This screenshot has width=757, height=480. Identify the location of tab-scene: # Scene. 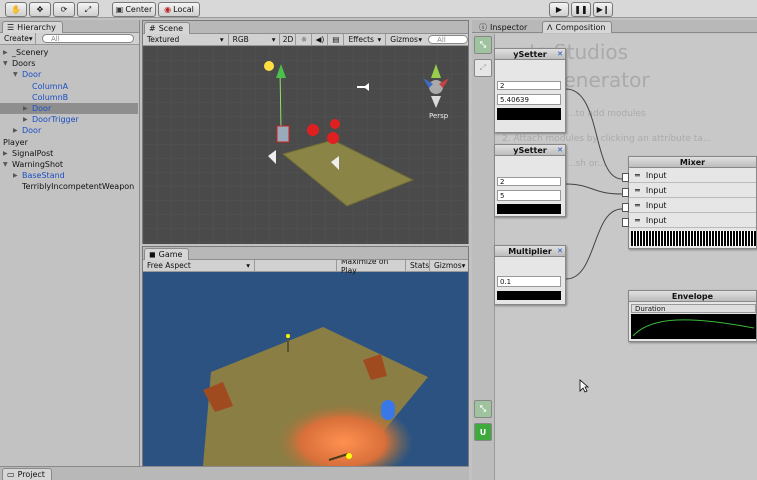
(167, 28).